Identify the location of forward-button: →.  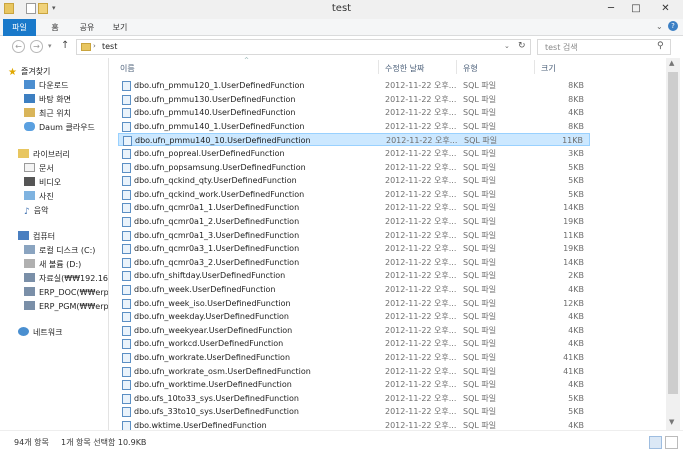
(36, 46).